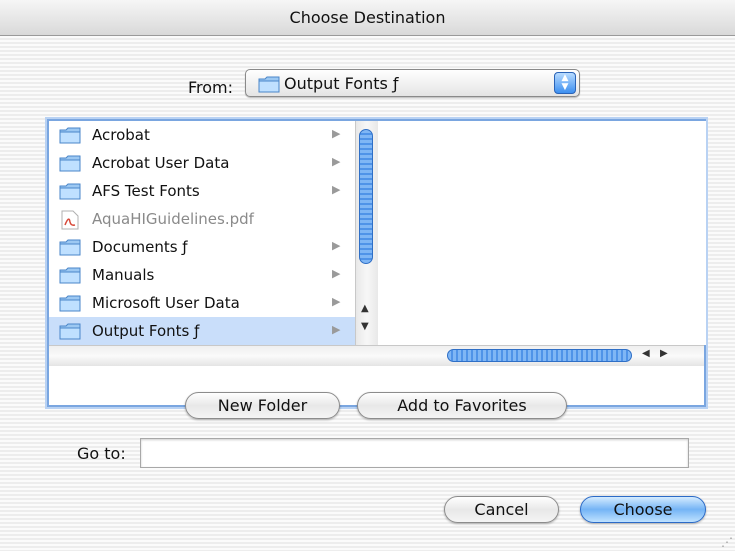 The height and width of the screenshot is (551, 735). Describe the element at coordinates (414, 453) in the screenshot. I see `goto-field` at that location.